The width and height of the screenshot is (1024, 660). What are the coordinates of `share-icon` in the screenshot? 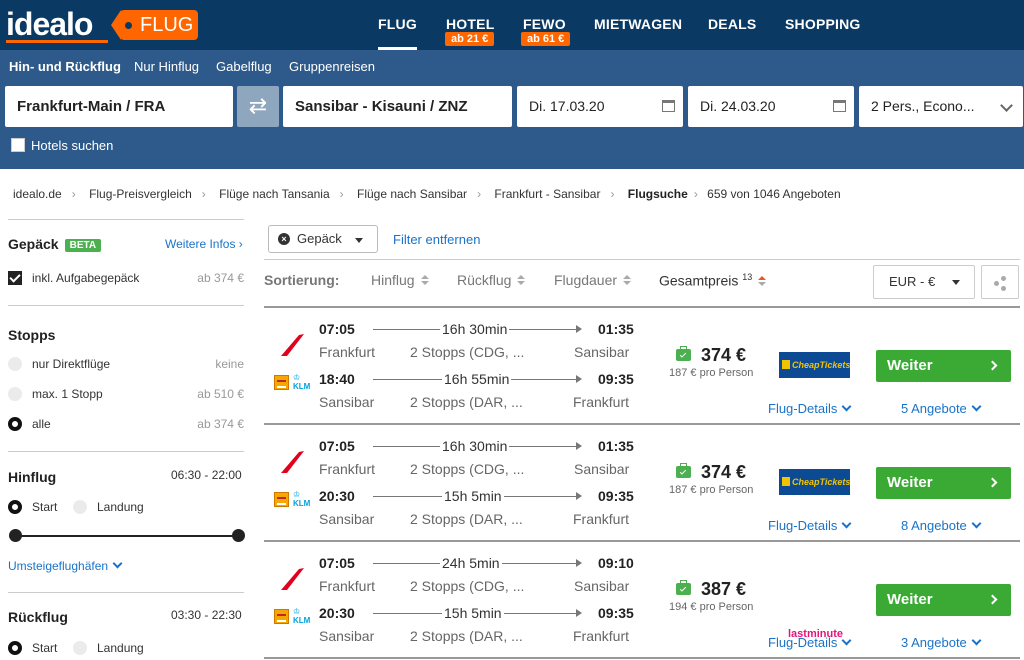 It's located at (1000, 282).